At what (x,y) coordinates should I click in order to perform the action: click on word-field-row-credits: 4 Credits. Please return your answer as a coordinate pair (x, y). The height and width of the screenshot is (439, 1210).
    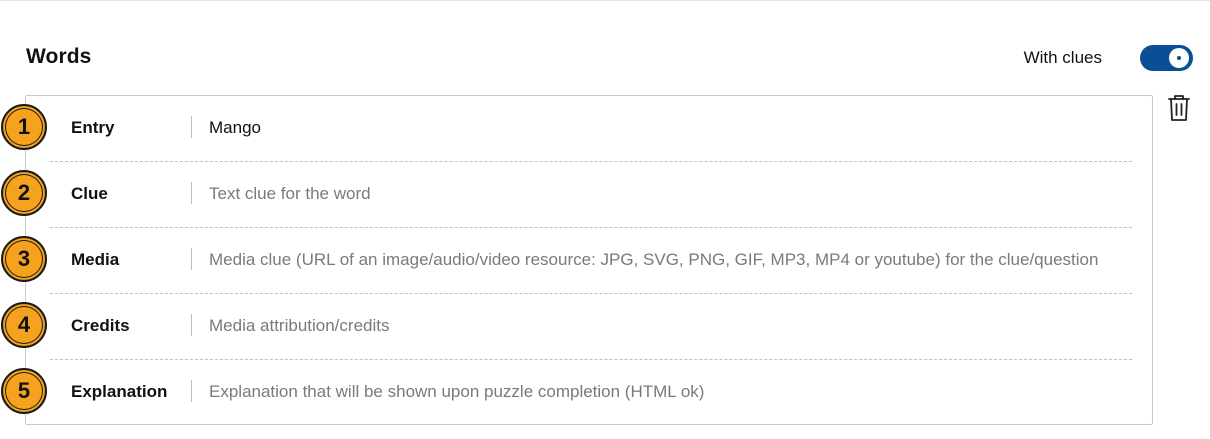
    Looking at the image, I should click on (577, 327).